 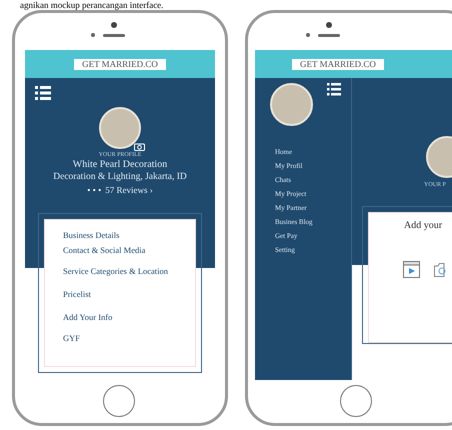 What do you see at coordinates (120, 165) in the screenshot?
I see `business-name: White Pearl Decoration` at bounding box center [120, 165].